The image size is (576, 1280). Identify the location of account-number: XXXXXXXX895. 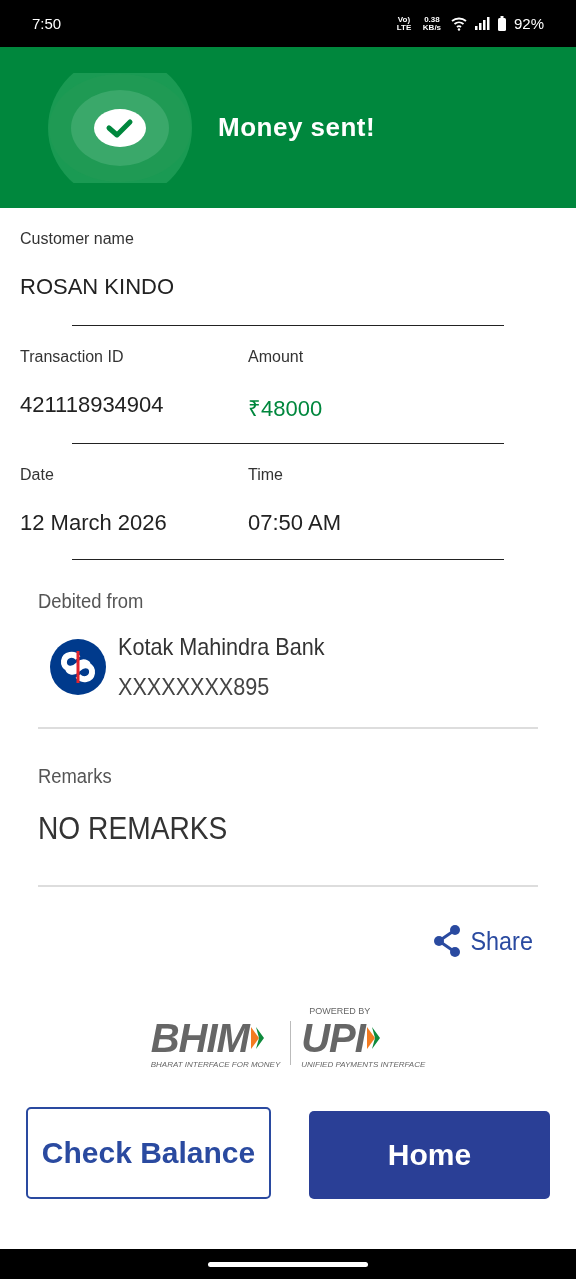
(194, 687).